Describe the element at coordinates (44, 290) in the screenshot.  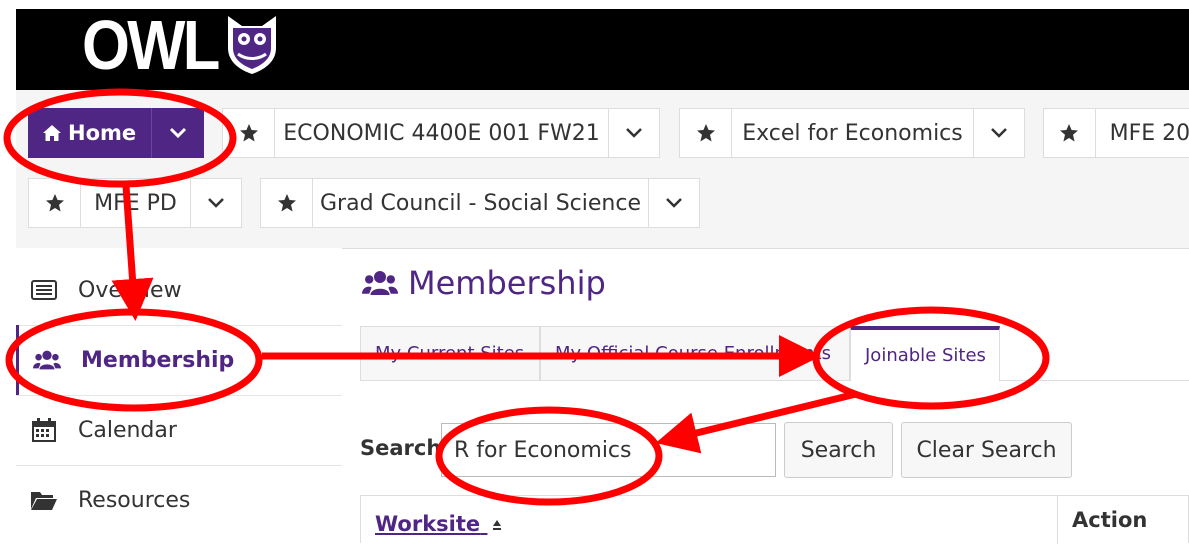
I see `overview-icon` at that location.